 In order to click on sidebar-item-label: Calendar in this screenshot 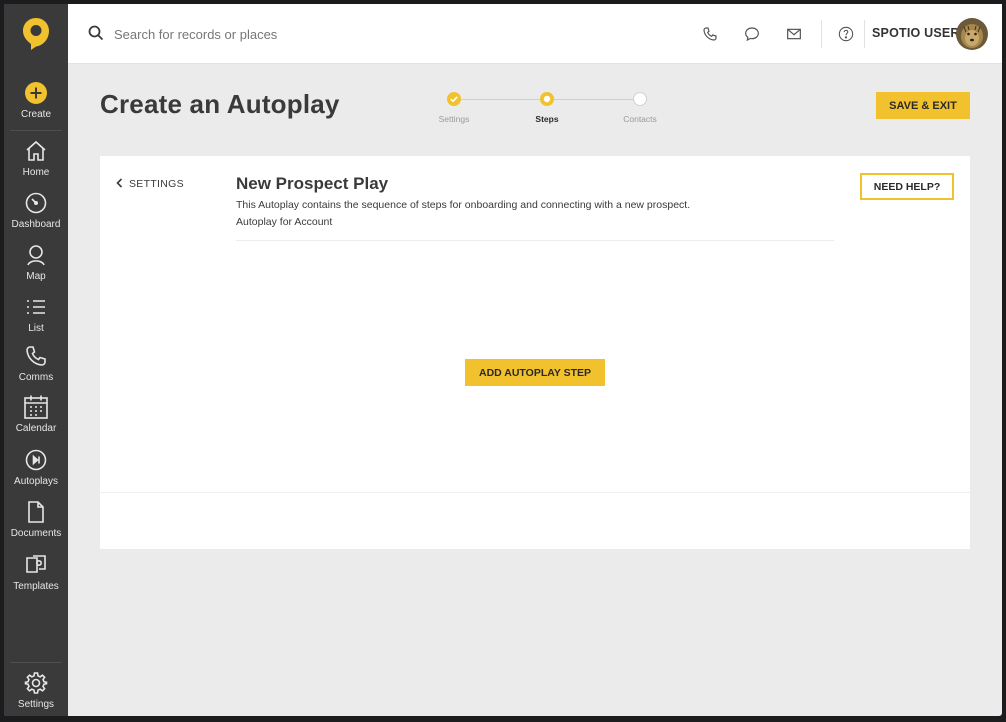, I will do `click(36, 428)`.